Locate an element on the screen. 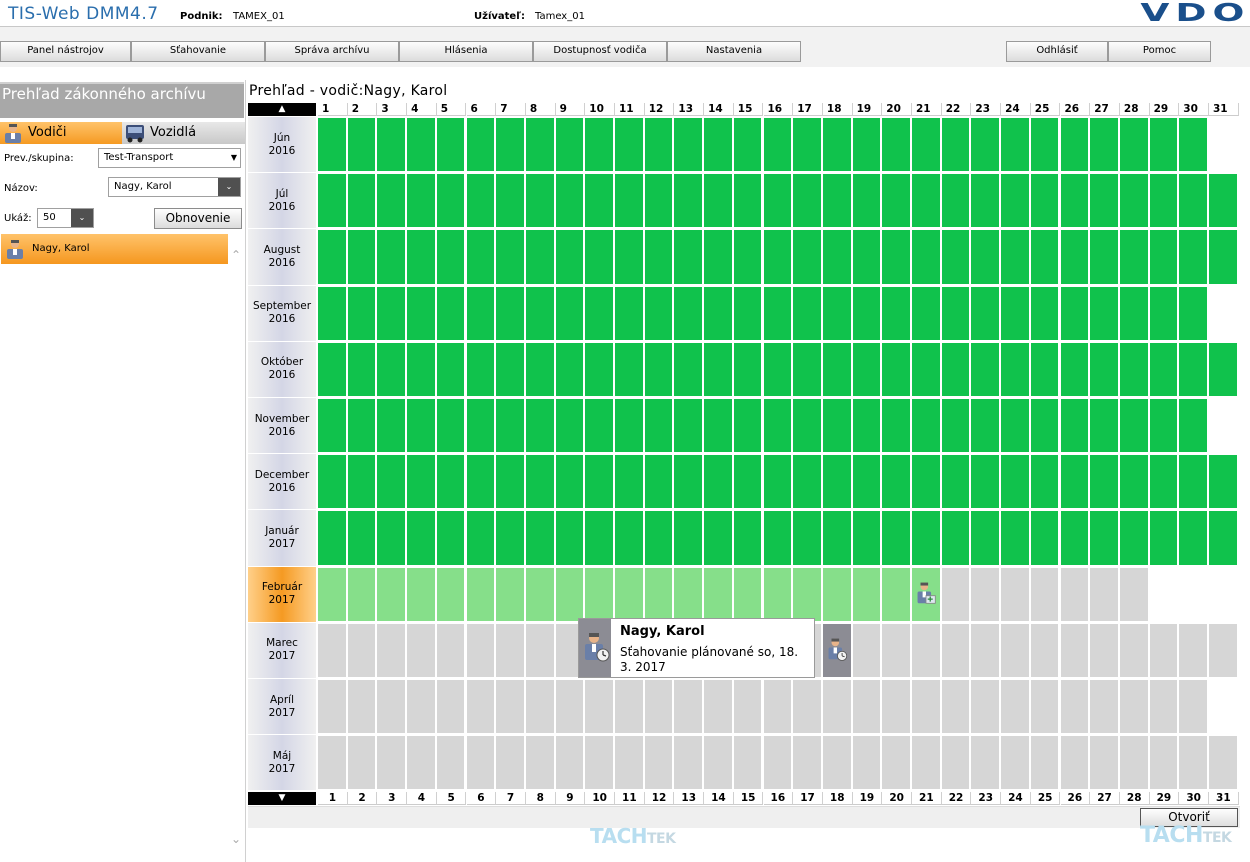  refresh-button: Obnovenie is located at coordinates (198, 218).